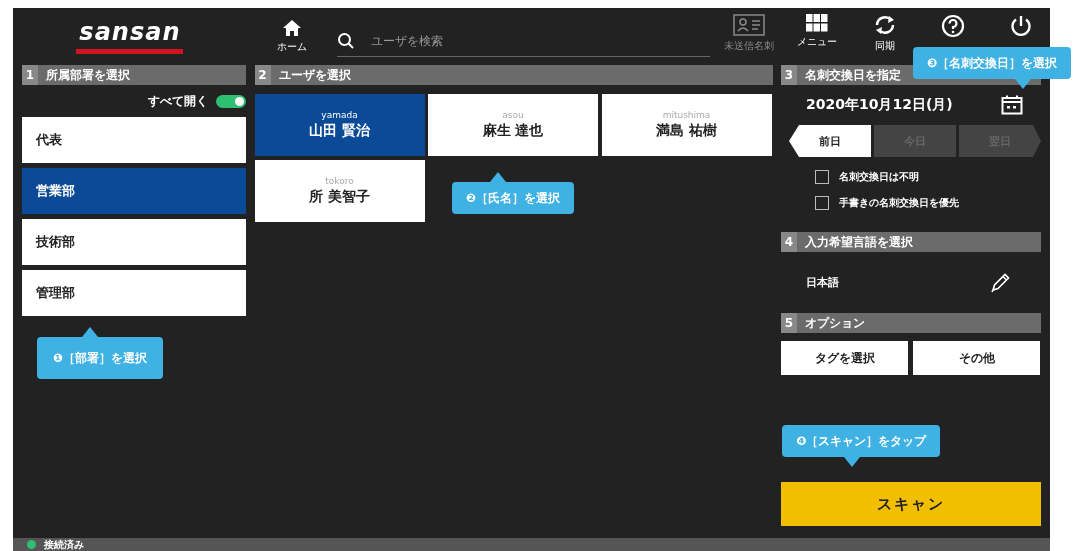  I want to click on department-item: 営業部, so click(134, 191).